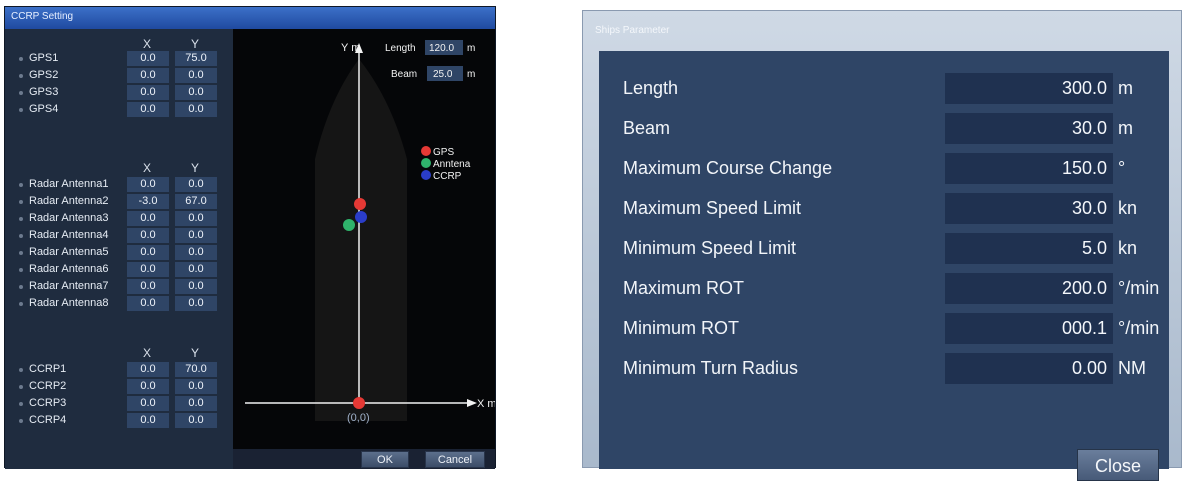 This screenshot has width=1202, height=482. What do you see at coordinates (44, 92) in the screenshot?
I see `row-label: GPS3` at bounding box center [44, 92].